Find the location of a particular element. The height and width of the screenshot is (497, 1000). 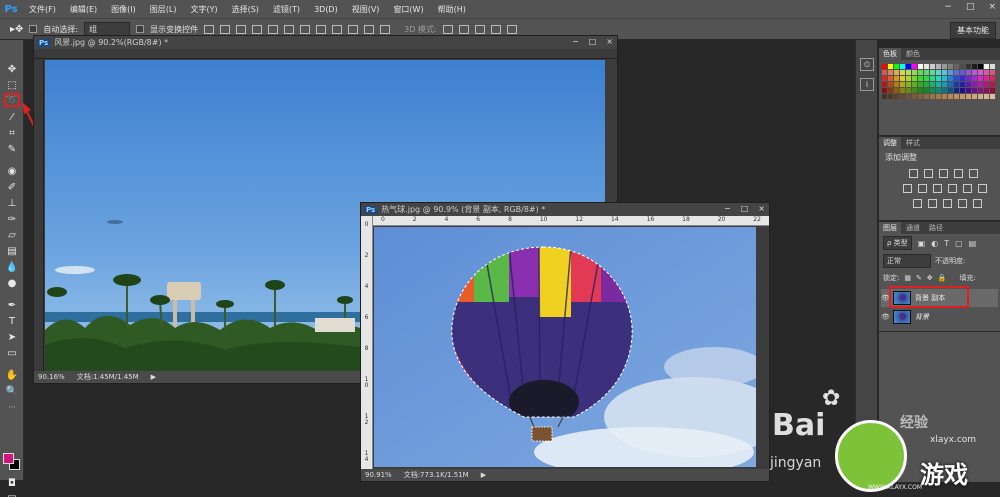

maximize-button: □ is located at coordinates (970, 7).